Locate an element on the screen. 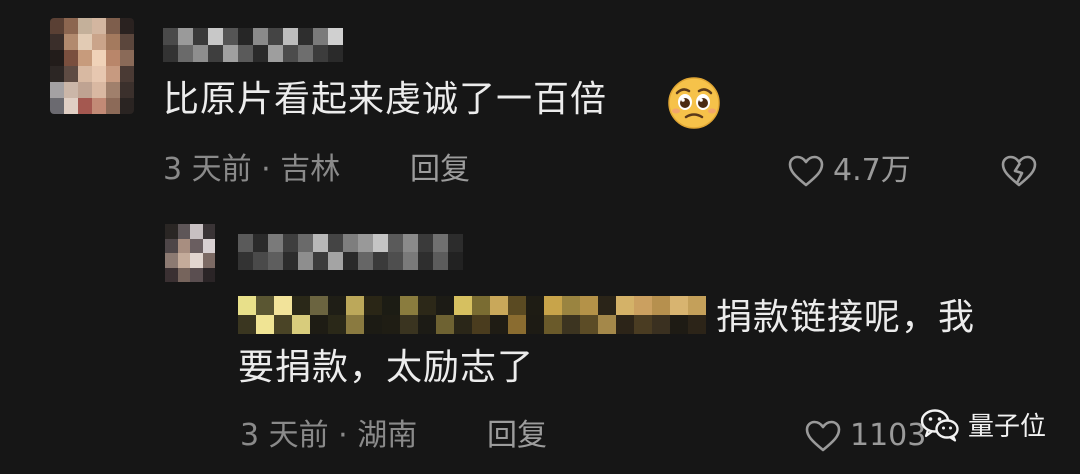  mention-link is located at coordinates (472, 315).